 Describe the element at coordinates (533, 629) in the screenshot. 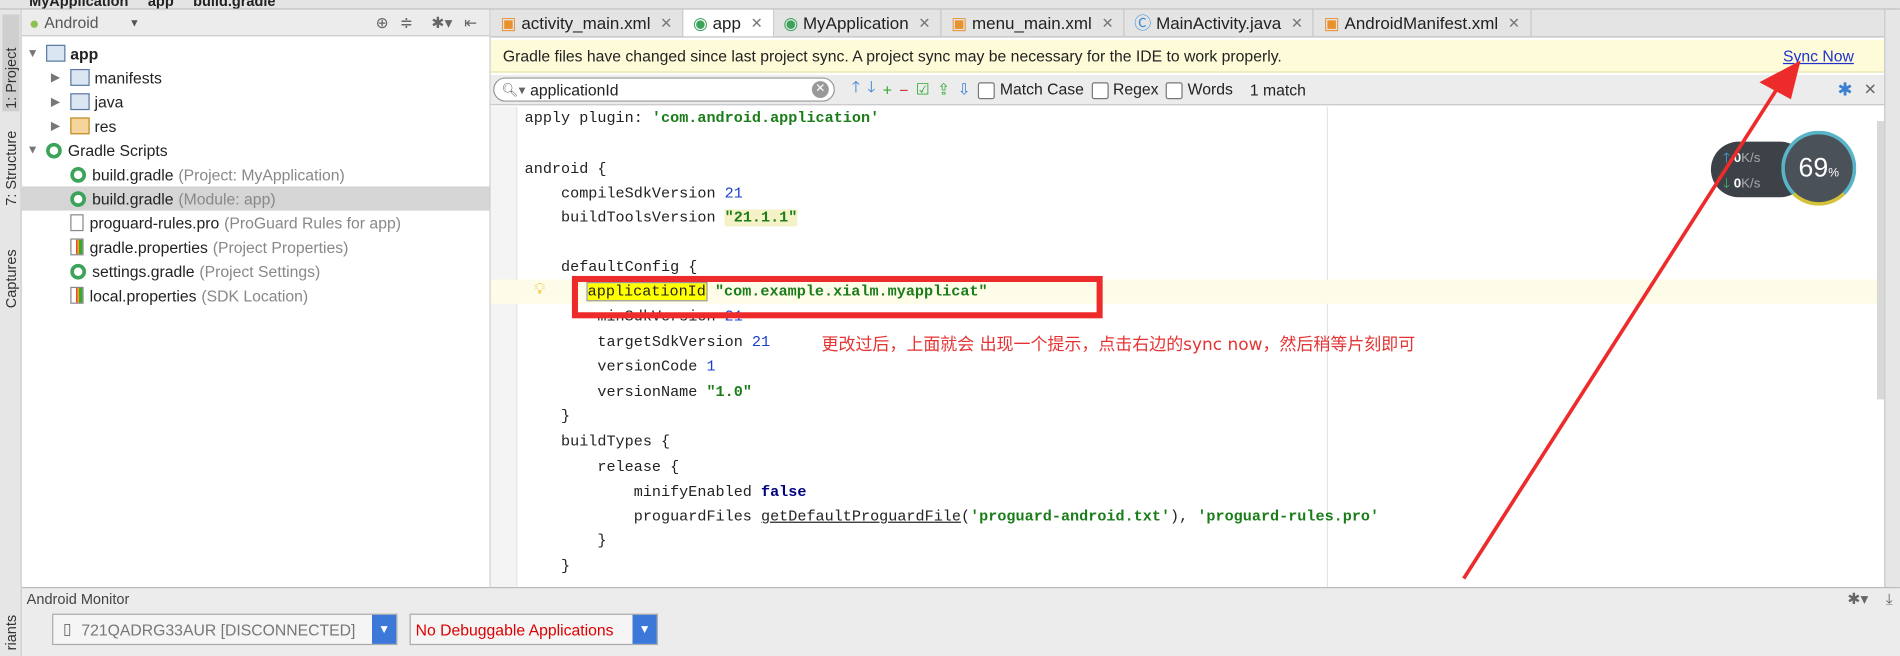

I see `process-dropdown: No Debuggable Applications ▼` at that location.